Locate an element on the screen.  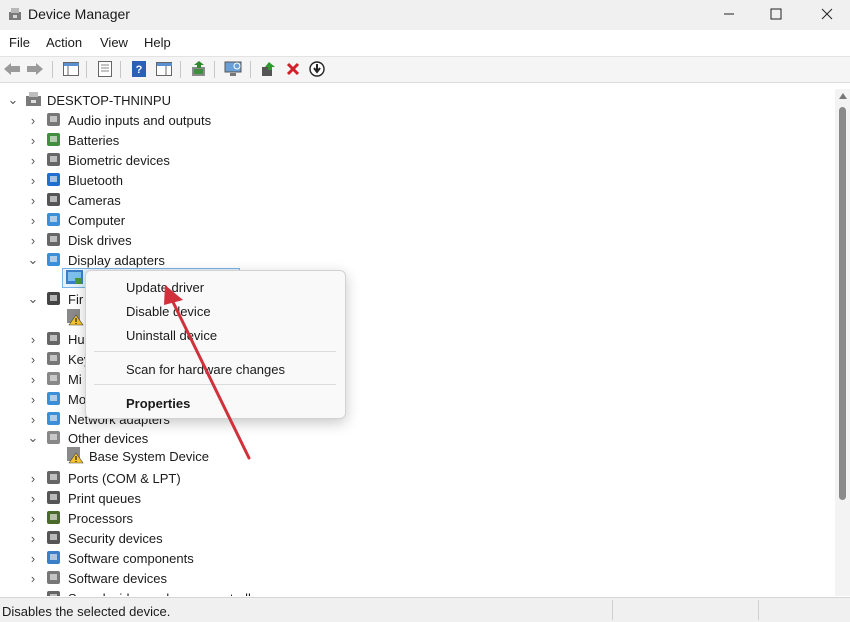
minimize-button is located at coordinates (729, 14).